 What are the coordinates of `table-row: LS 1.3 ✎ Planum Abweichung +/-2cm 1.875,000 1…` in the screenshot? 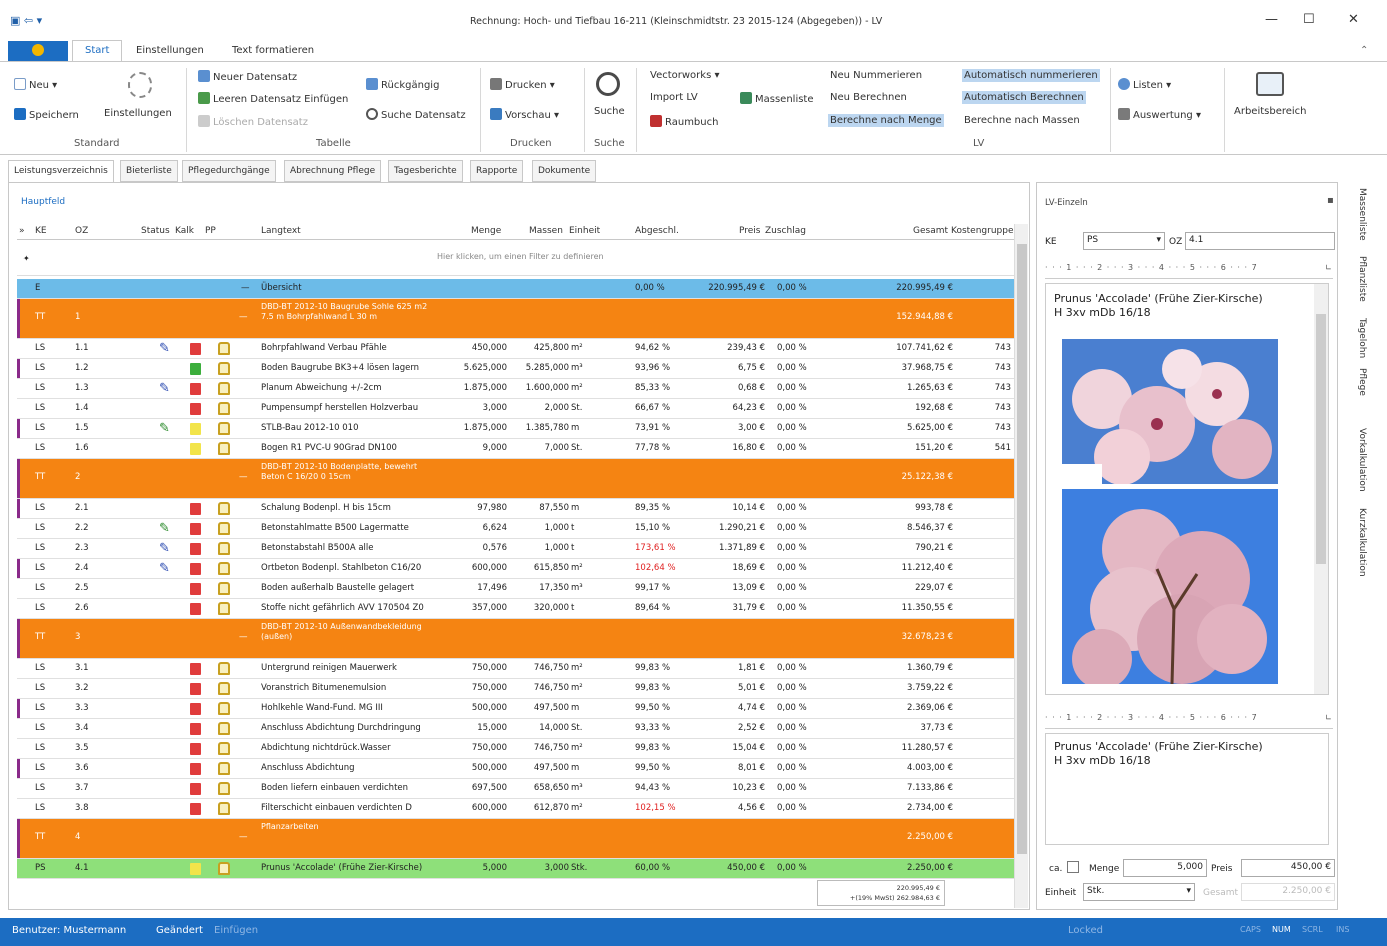 It's located at (517, 389).